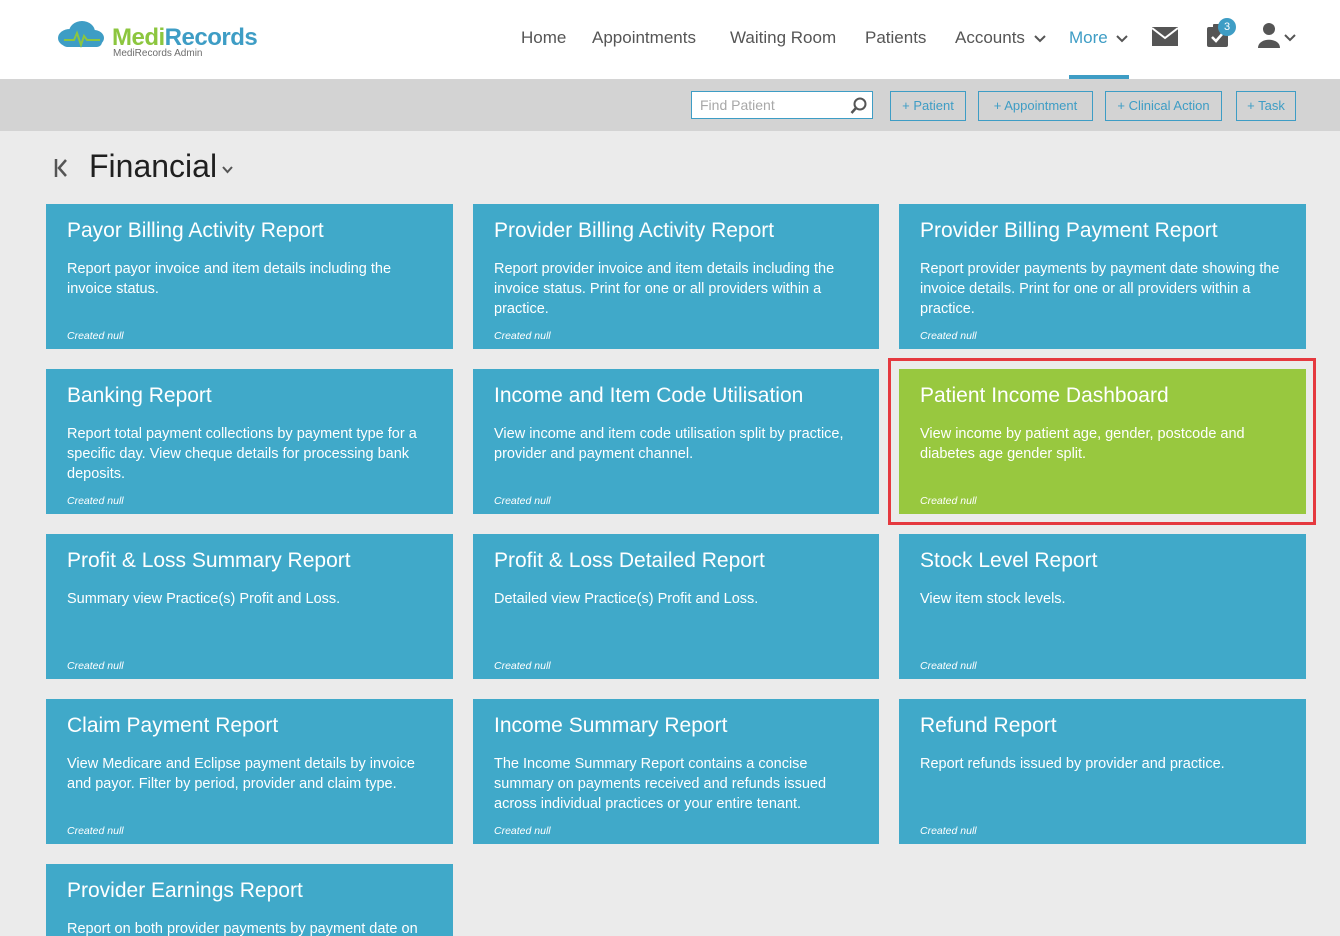 The height and width of the screenshot is (936, 1340). I want to click on add-clinical-action-button: + Clinical Action, so click(1163, 106).